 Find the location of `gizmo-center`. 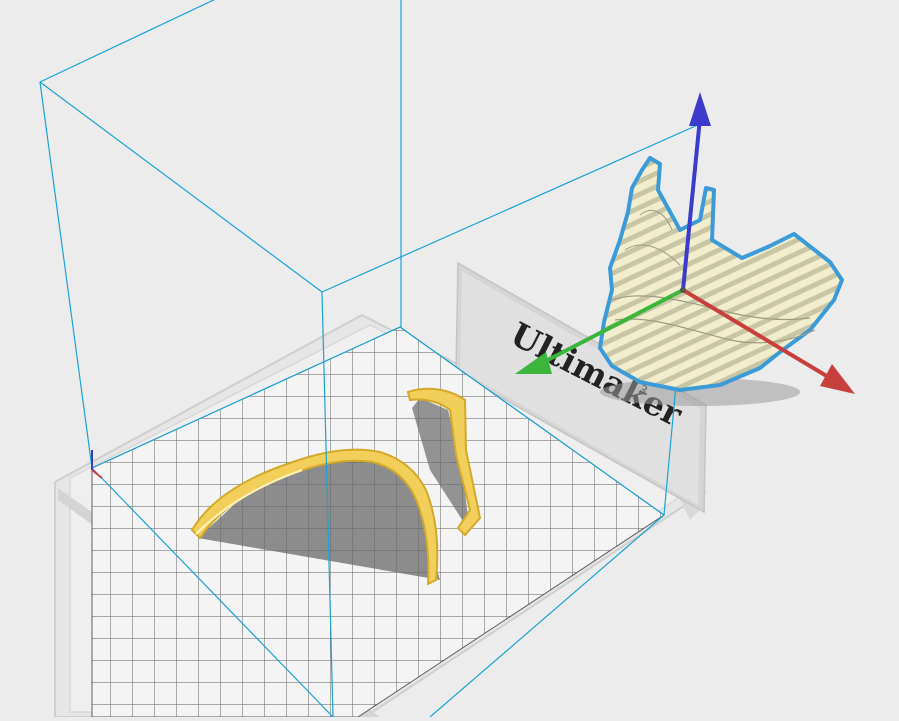

gizmo-center is located at coordinates (683, 290).